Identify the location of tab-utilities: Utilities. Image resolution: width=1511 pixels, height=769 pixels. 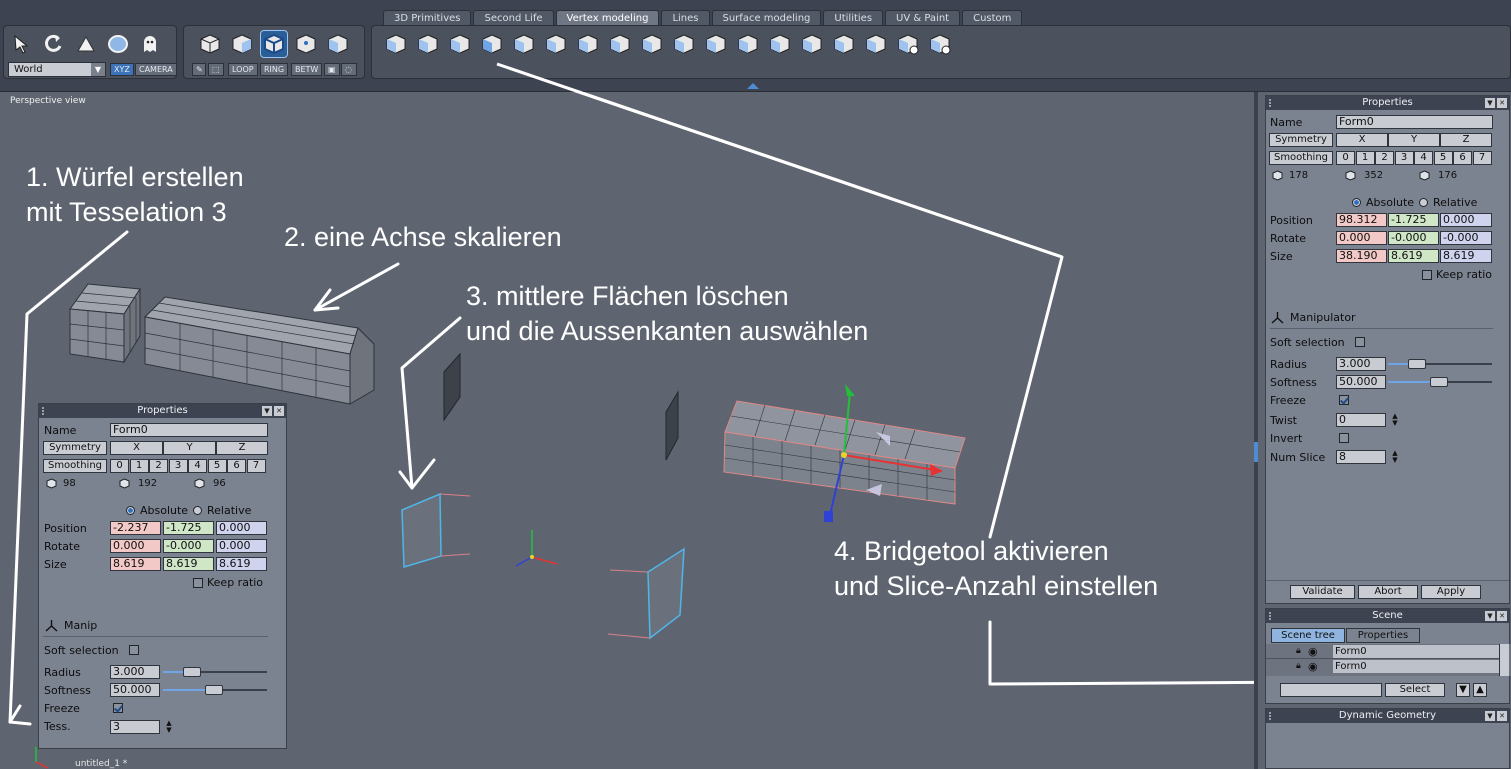
(853, 18).